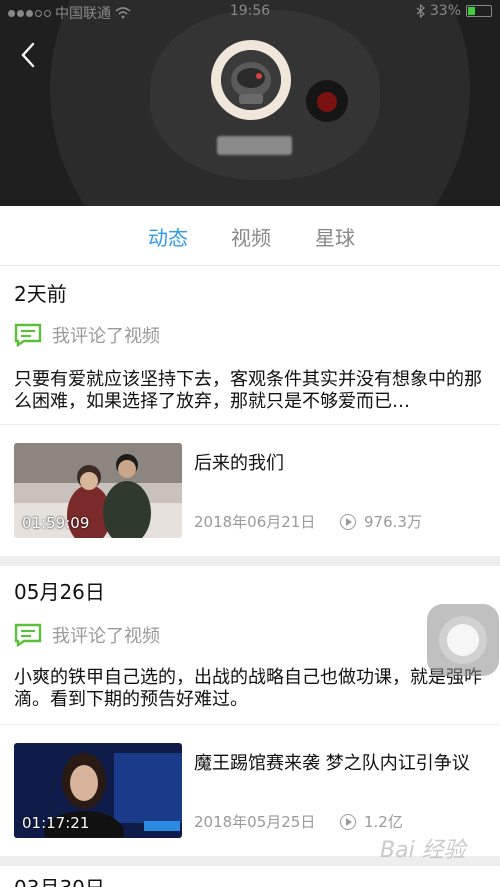  I want to click on video-duration: 01:17:21, so click(56, 823).